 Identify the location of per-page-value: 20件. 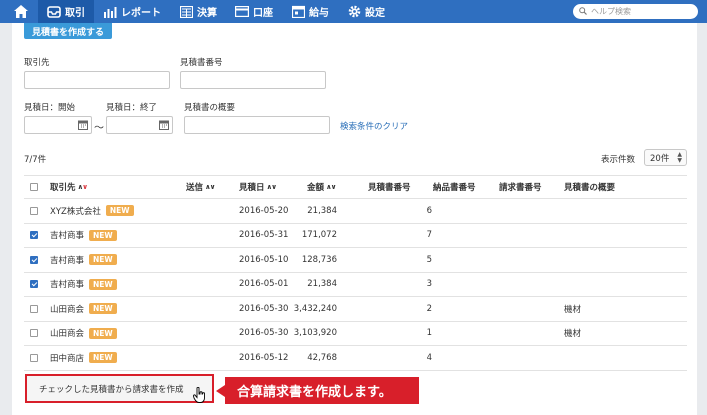
(660, 158).